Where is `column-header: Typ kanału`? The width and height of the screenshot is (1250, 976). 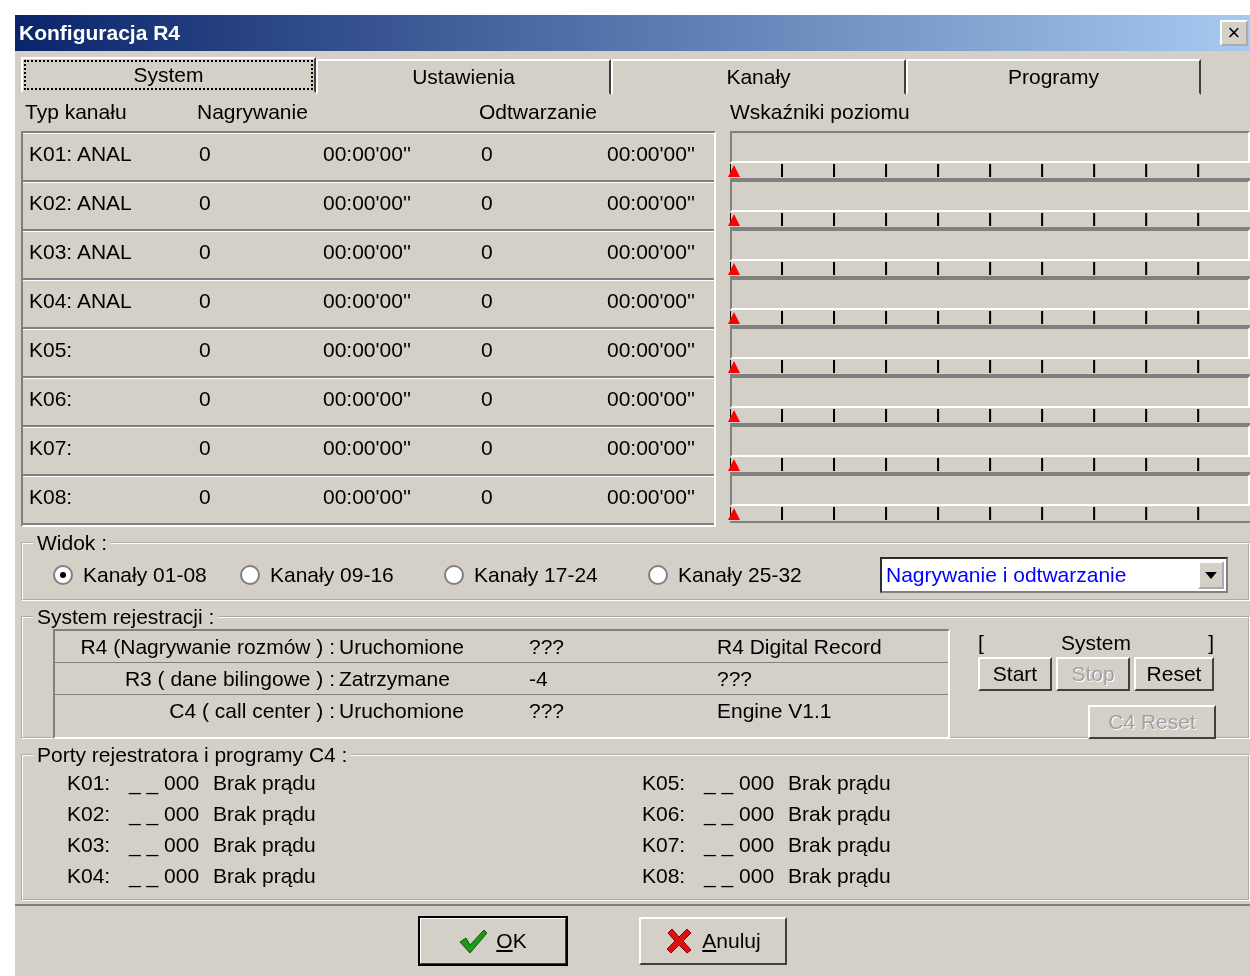 column-header: Typ kanału is located at coordinates (76, 112).